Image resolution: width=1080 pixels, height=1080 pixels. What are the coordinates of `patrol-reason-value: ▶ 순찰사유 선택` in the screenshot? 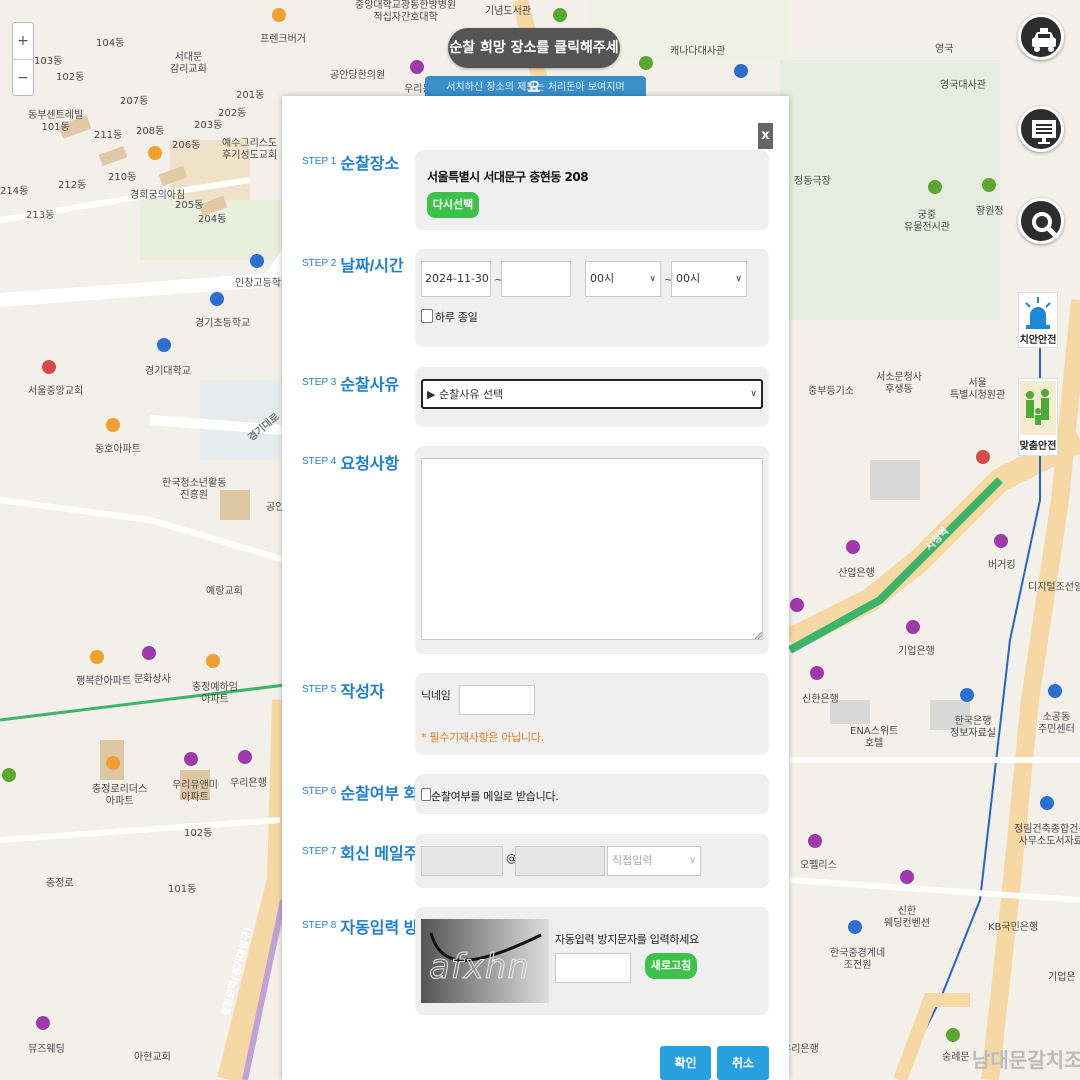 It's located at (465, 394).